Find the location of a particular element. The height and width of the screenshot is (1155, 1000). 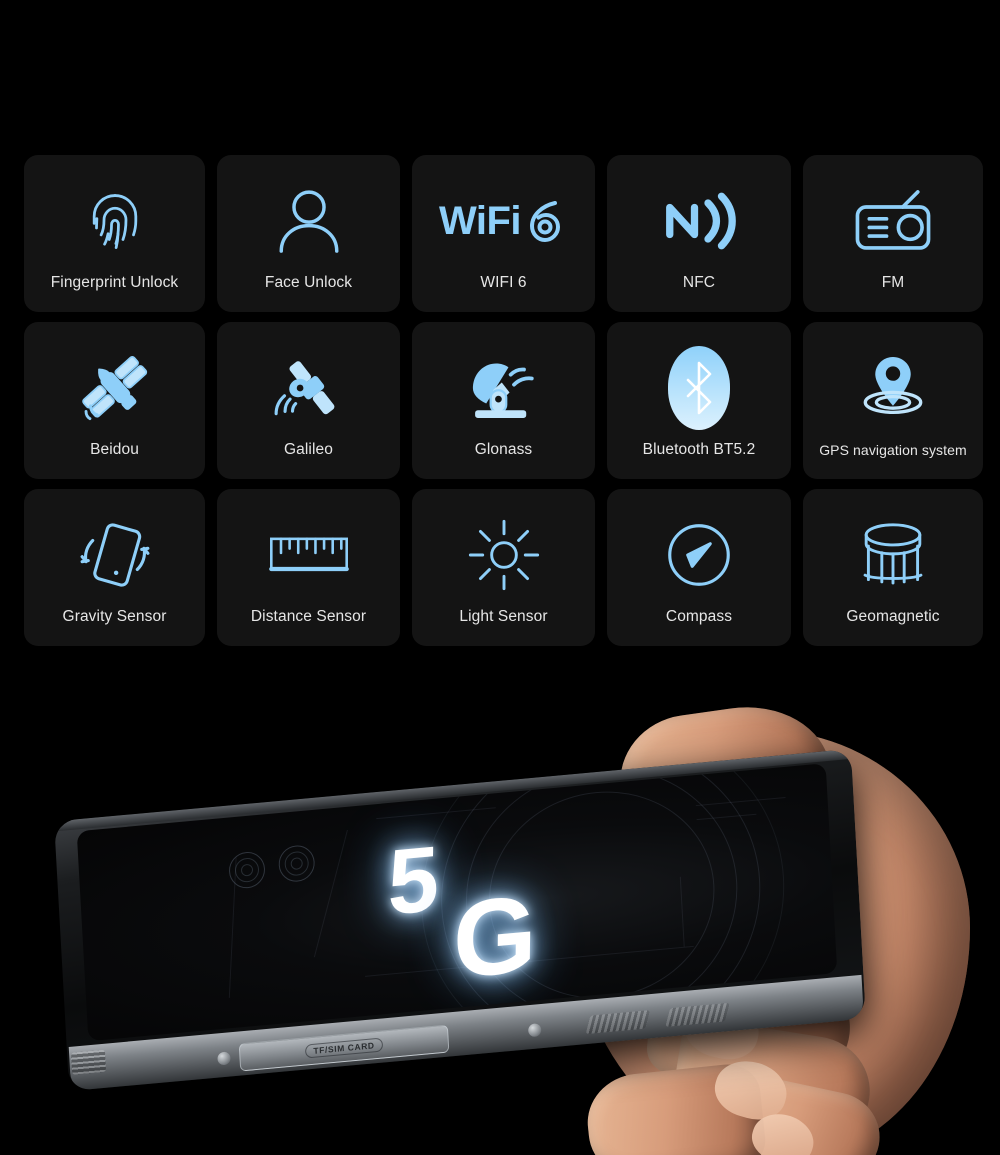

feature-tile-gravity-sensor: Gravity Sensor is located at coordinates (114, 567).